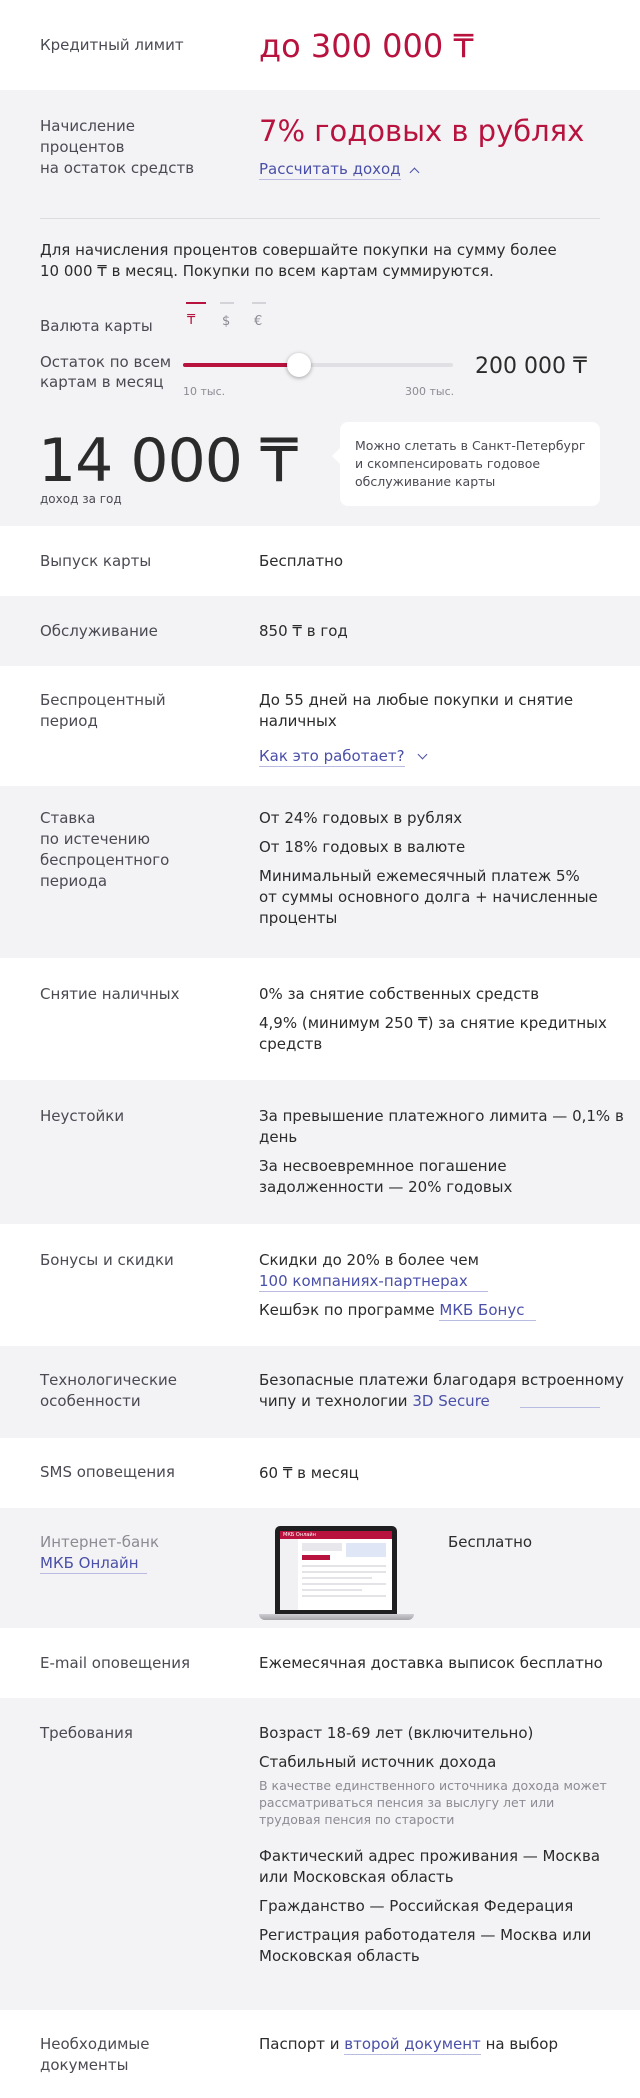 This screenshot has height=2098, width=640. What do you see at coordinates (343, 756) in the screenshot?
I see `how-it-works-link: Как это работает?` at bounding box center [343, 756].